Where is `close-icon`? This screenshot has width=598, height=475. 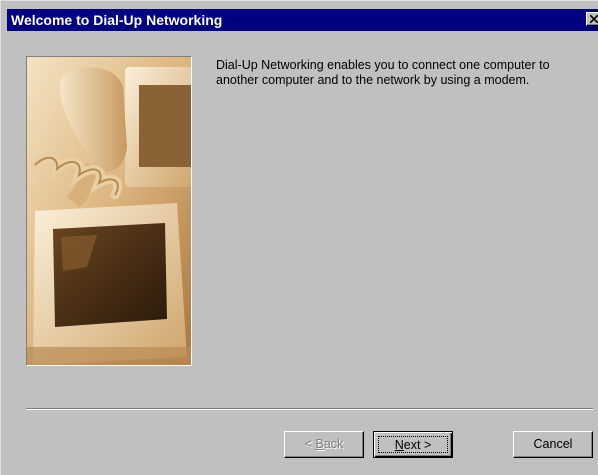 close-icon is located at coordinates (594, 19).